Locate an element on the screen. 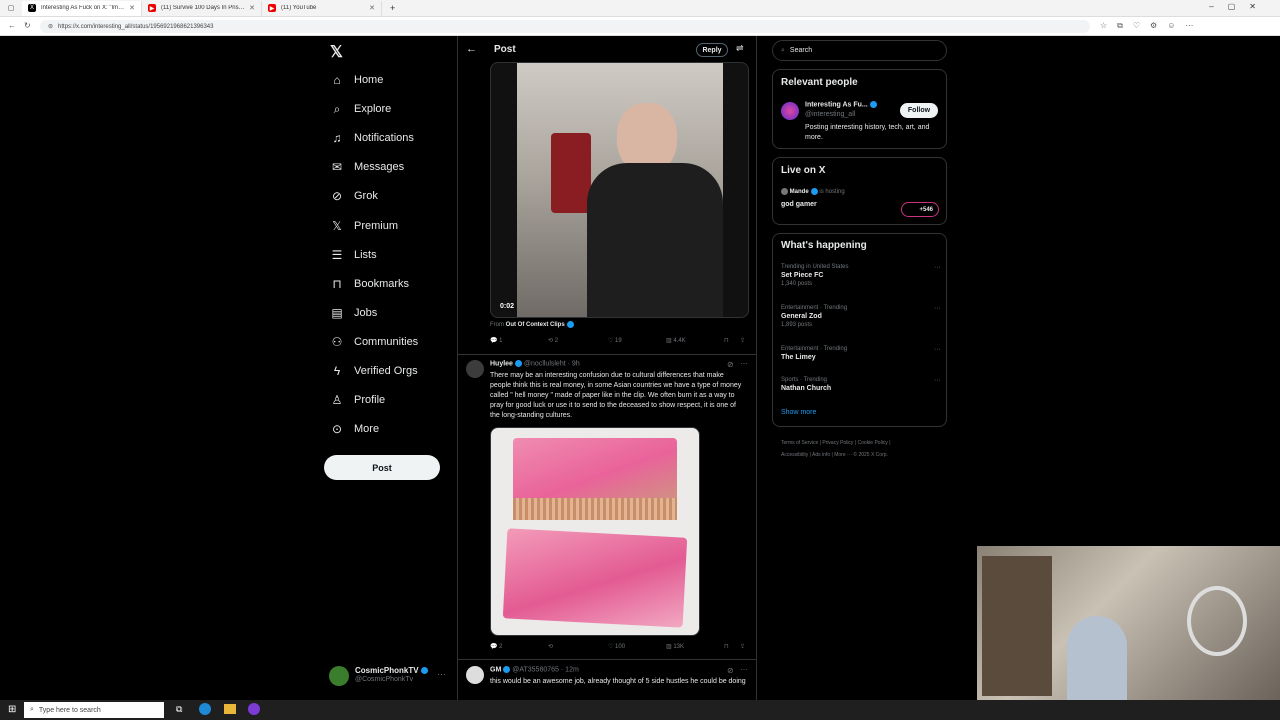 This screenshot has height=720, width=1280. lightning-icon: ϟ is located at coordinates (337, 371).